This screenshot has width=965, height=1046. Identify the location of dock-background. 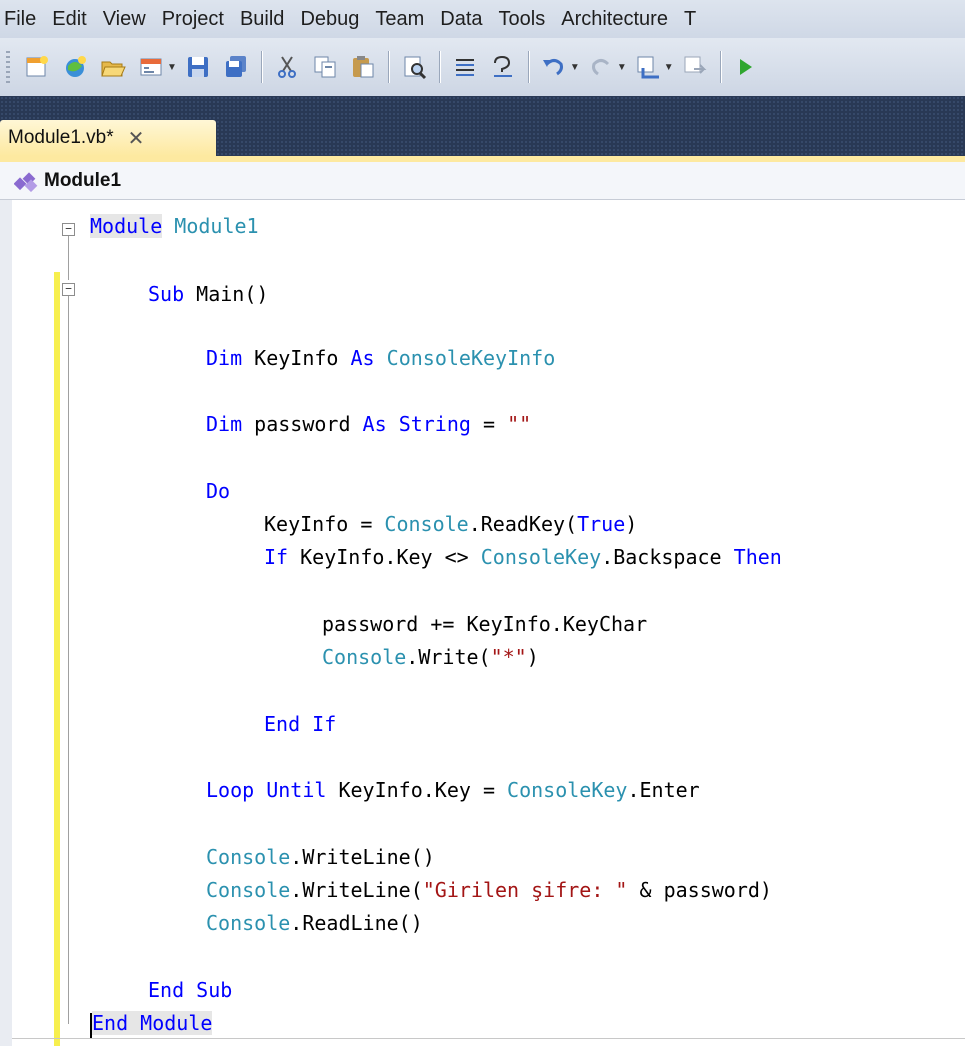
(482, 106).